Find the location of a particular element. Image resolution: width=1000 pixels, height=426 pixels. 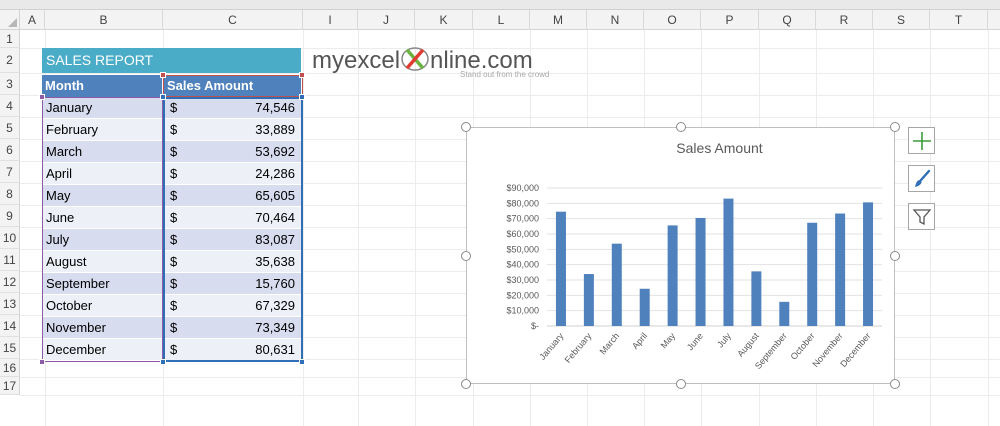

column-header: B is located at coordinates (104, 20).